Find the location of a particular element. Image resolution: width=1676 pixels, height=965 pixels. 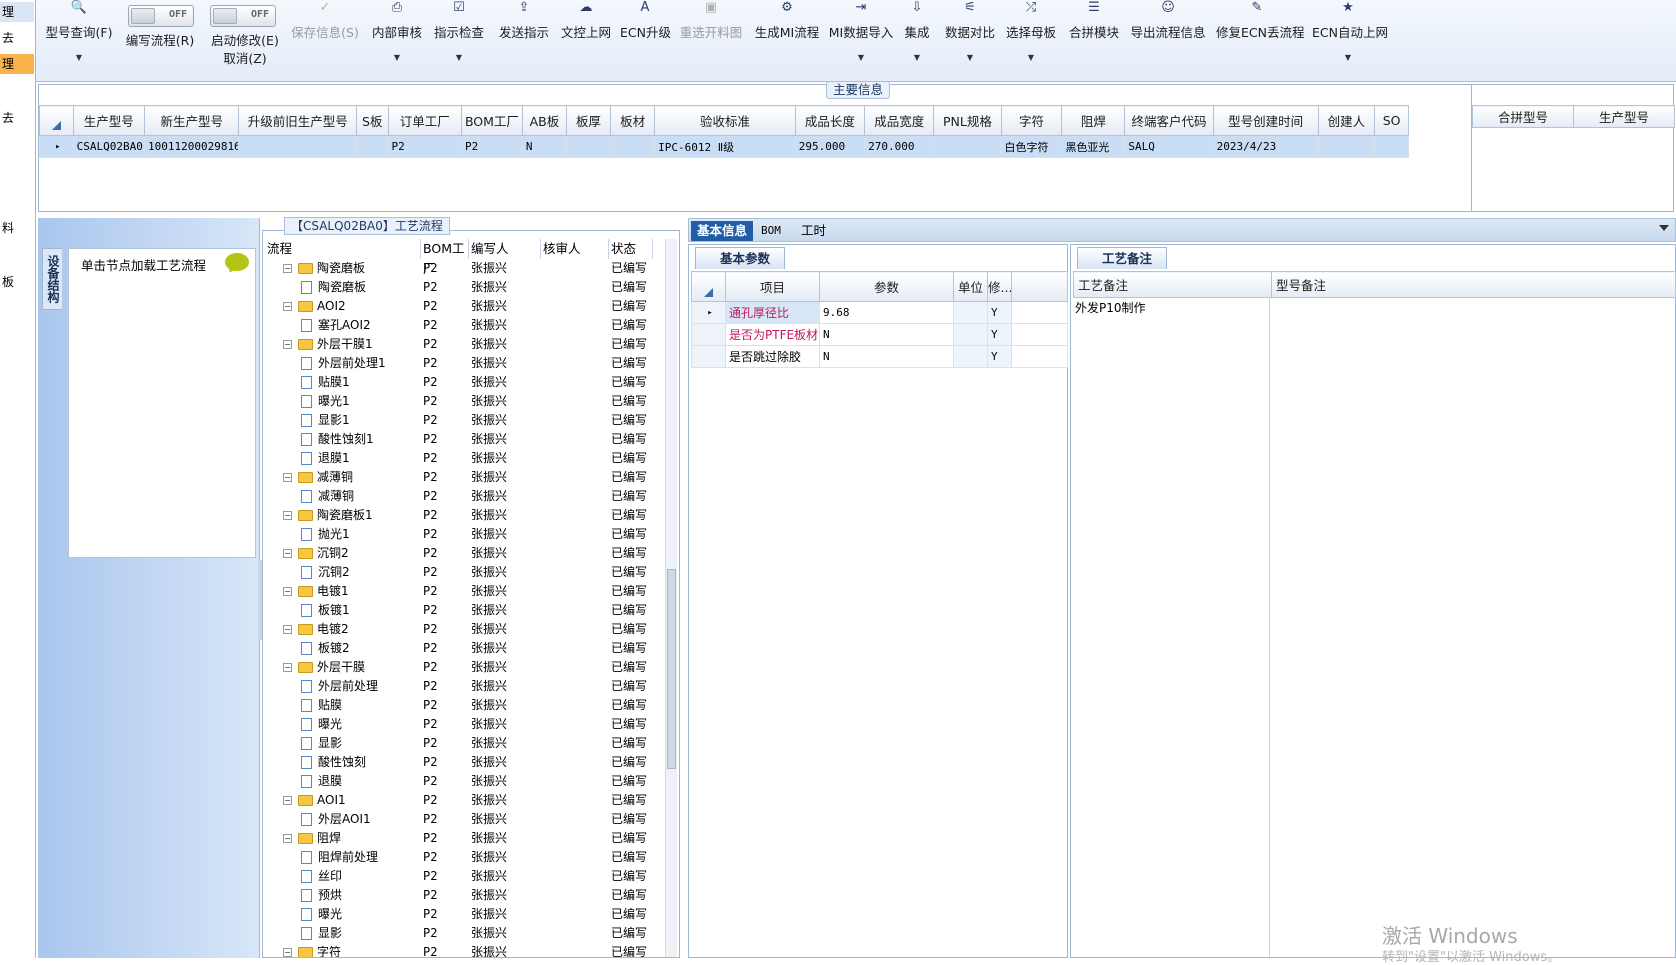

main-info-column-header: 终端客户代码 is located at coordinates (1169, 120).